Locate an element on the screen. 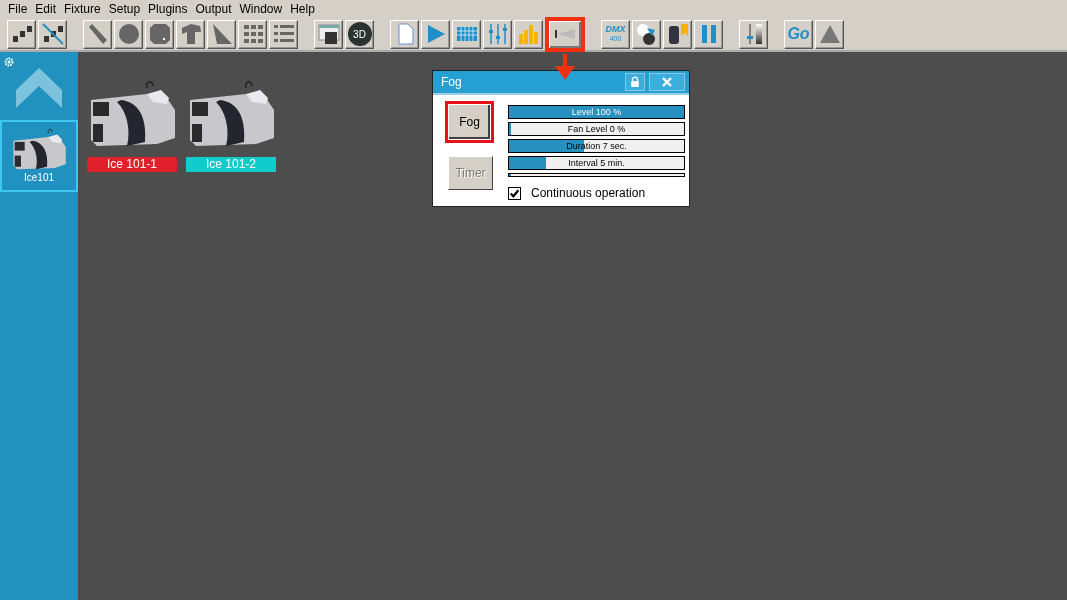 This screenshot has width=1067, height=600. dialog-title: Fog is located at coordinates (452, 82).